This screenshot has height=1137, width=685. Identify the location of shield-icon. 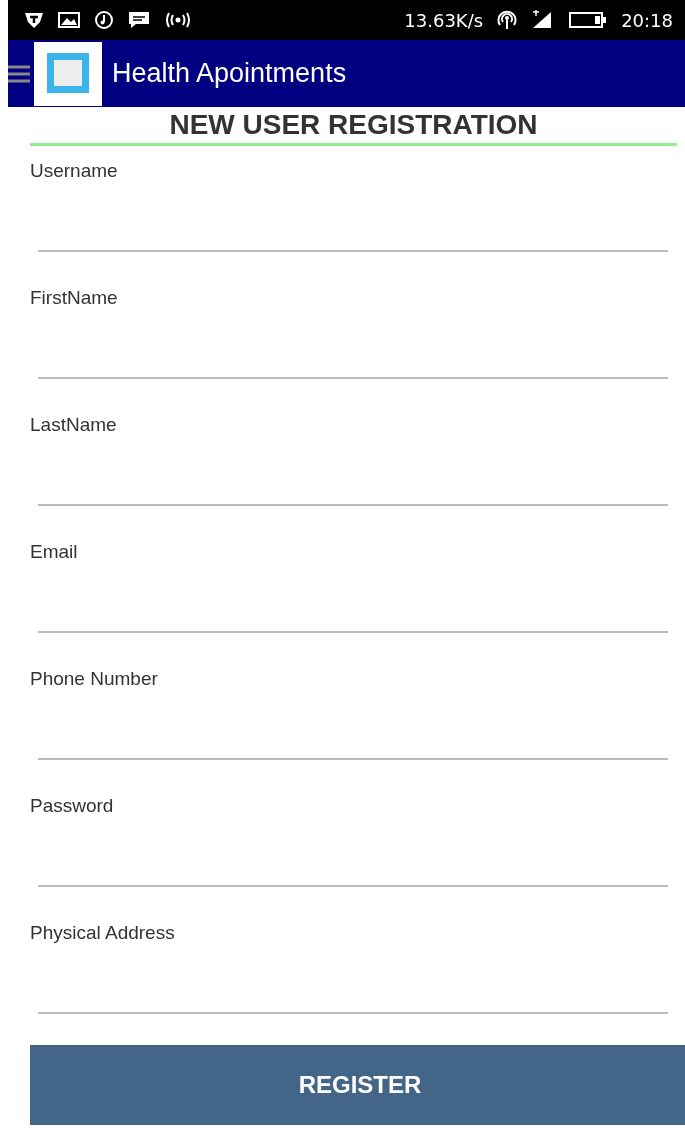
(34, 20).